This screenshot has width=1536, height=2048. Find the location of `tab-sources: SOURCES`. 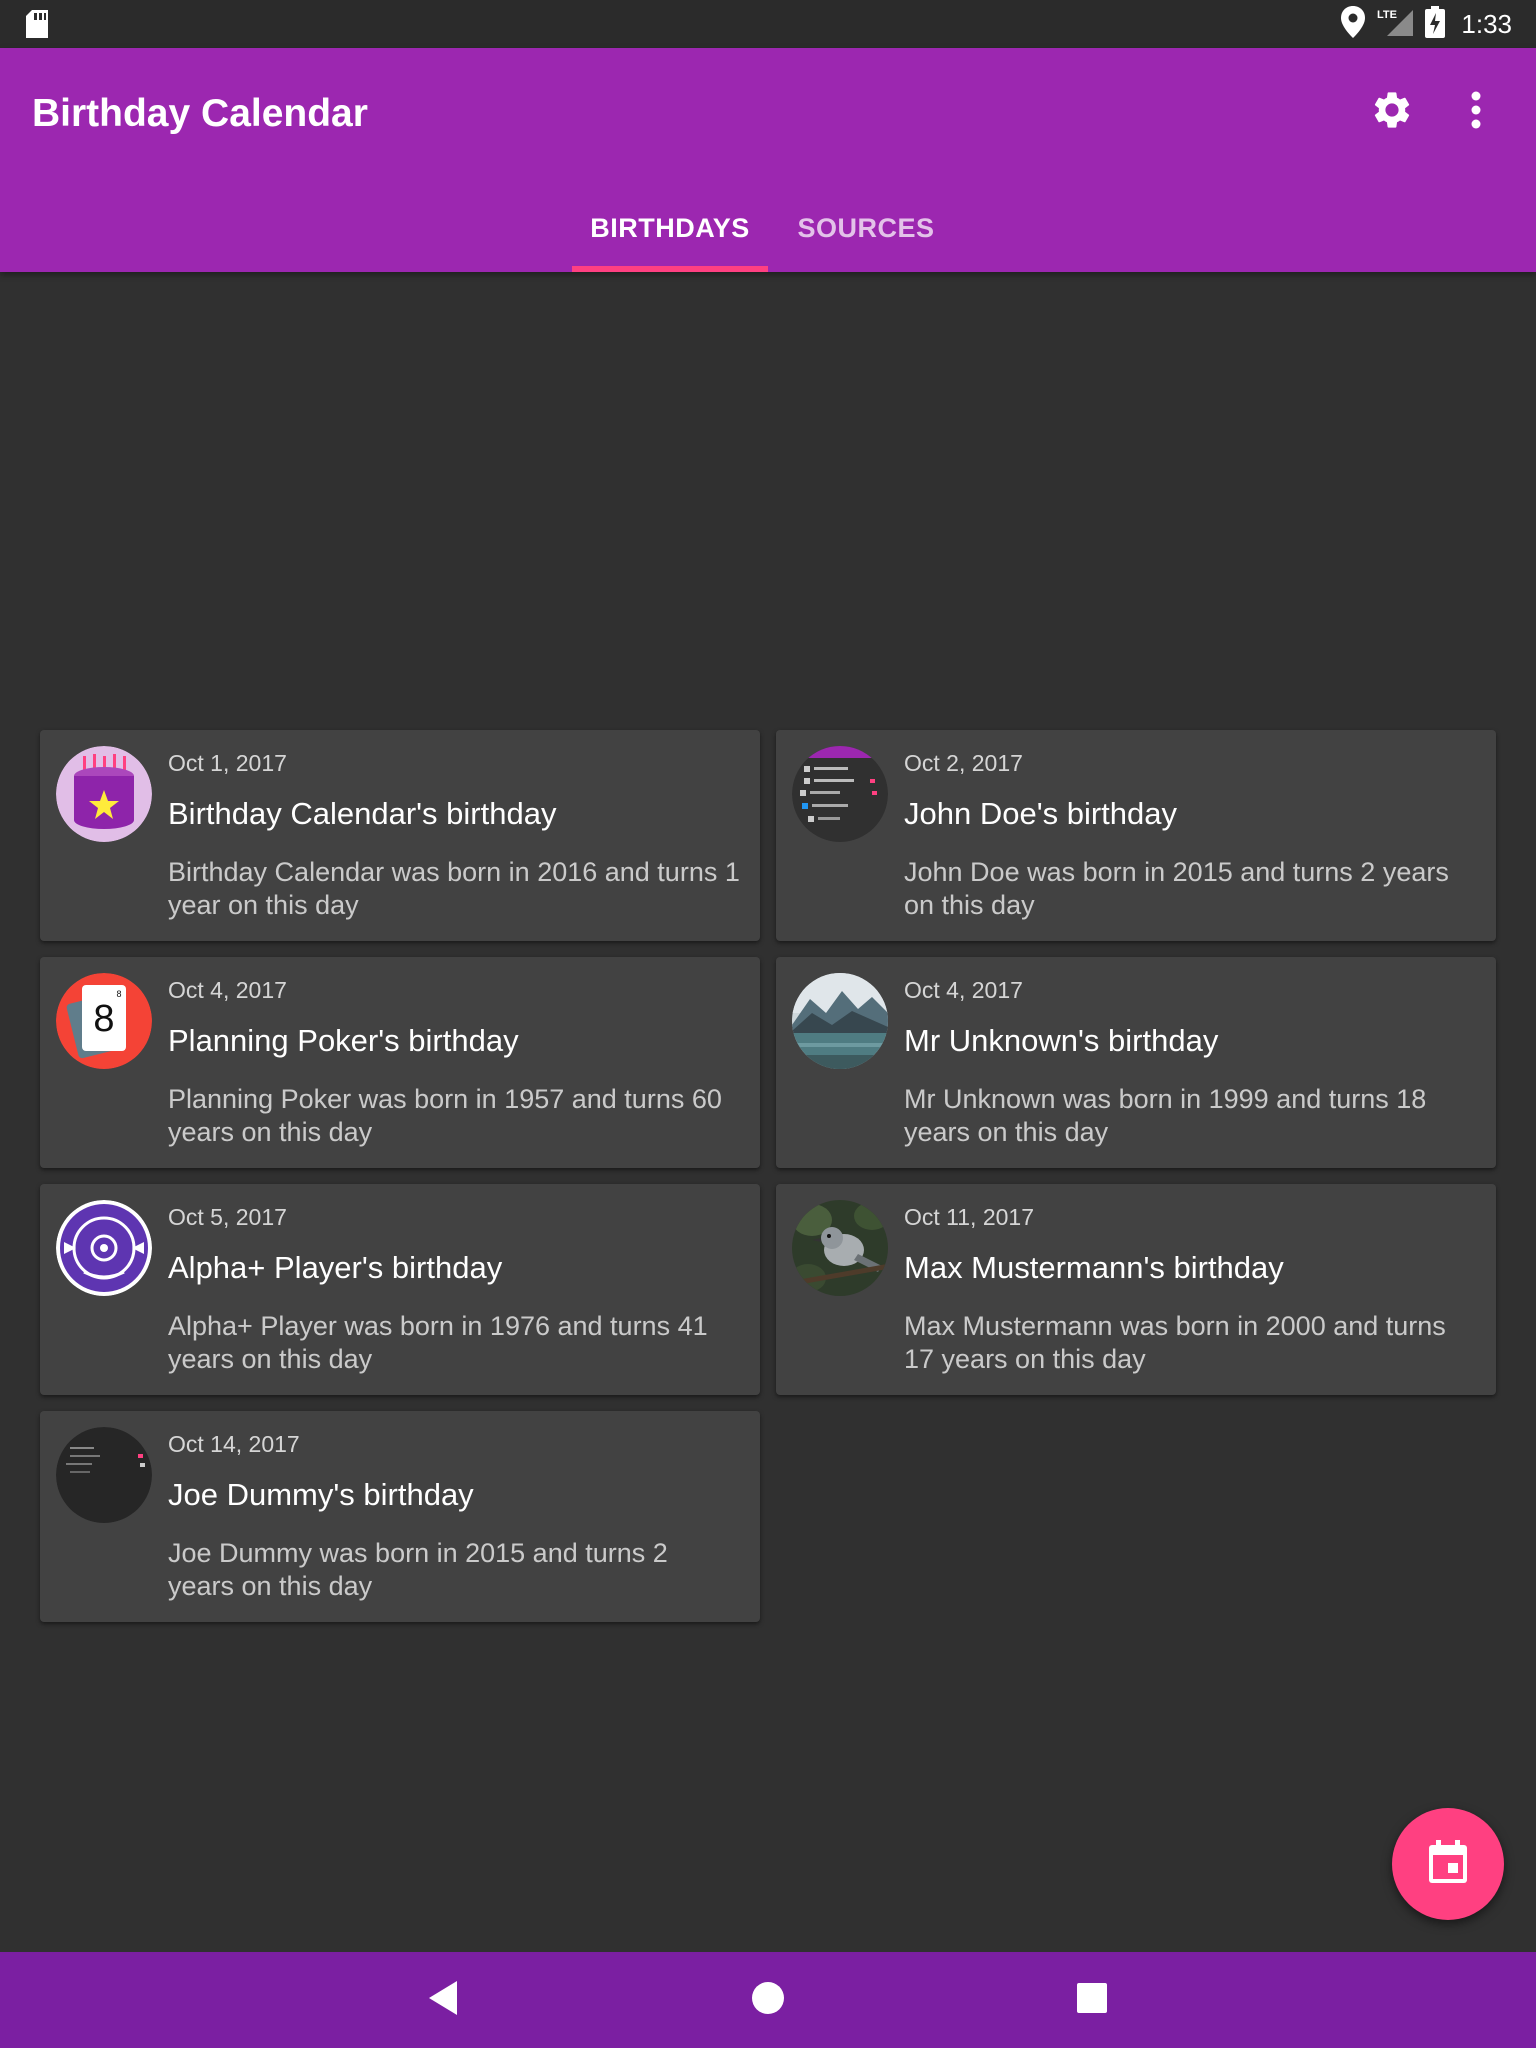

tab-sources: SOURCES is located at coordinates (866, 228).